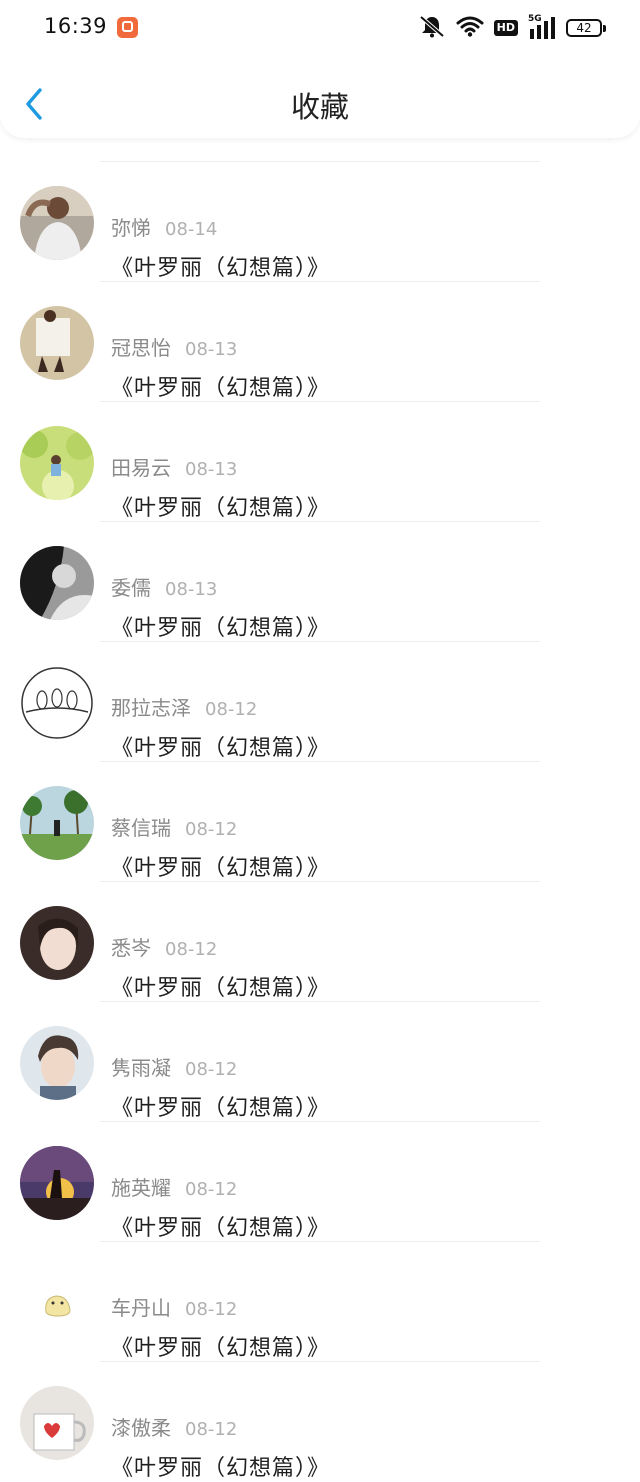 This screenshot has width=640, height=1482. I want to click on app-header: 16:39 HD 5G 42 收藏, so click(320, 69).